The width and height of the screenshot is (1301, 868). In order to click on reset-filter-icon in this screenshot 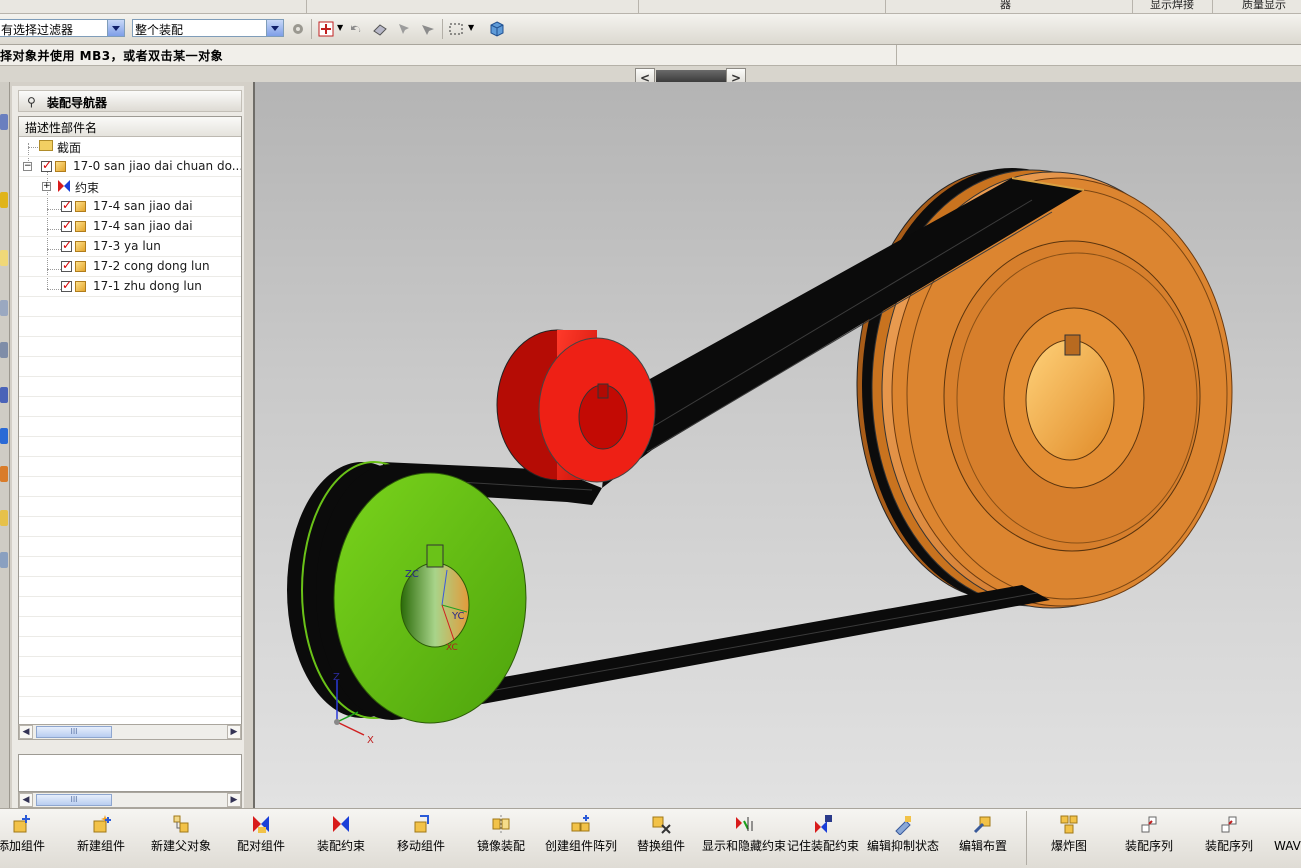, I will do `click(298, 29)`.